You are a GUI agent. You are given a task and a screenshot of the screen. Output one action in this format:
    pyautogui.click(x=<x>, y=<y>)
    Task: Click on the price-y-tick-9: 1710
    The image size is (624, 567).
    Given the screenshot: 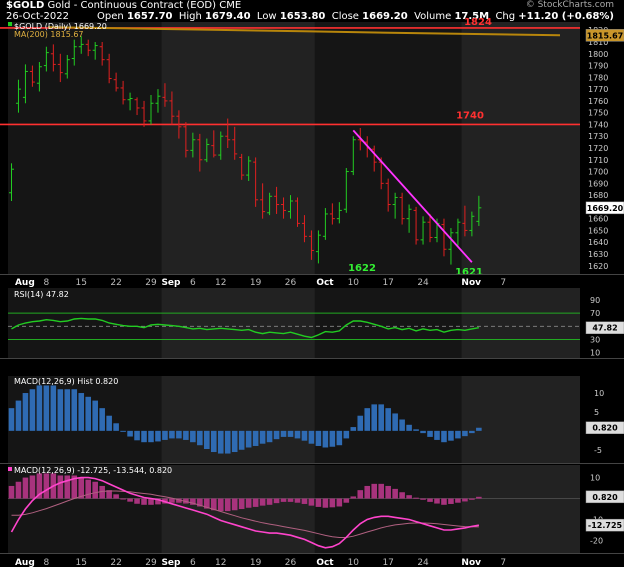 What is the action you would take?
    pyautogui.click(x=598, y=160)
    